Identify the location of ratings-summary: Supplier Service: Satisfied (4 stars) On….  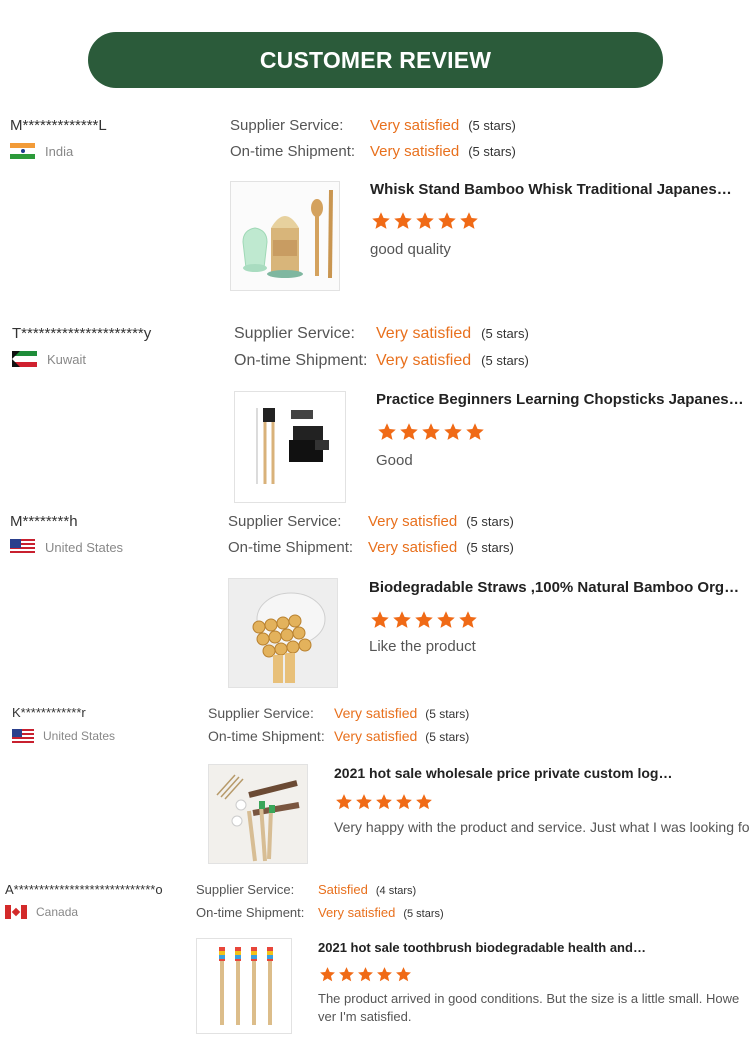
(320, 905).